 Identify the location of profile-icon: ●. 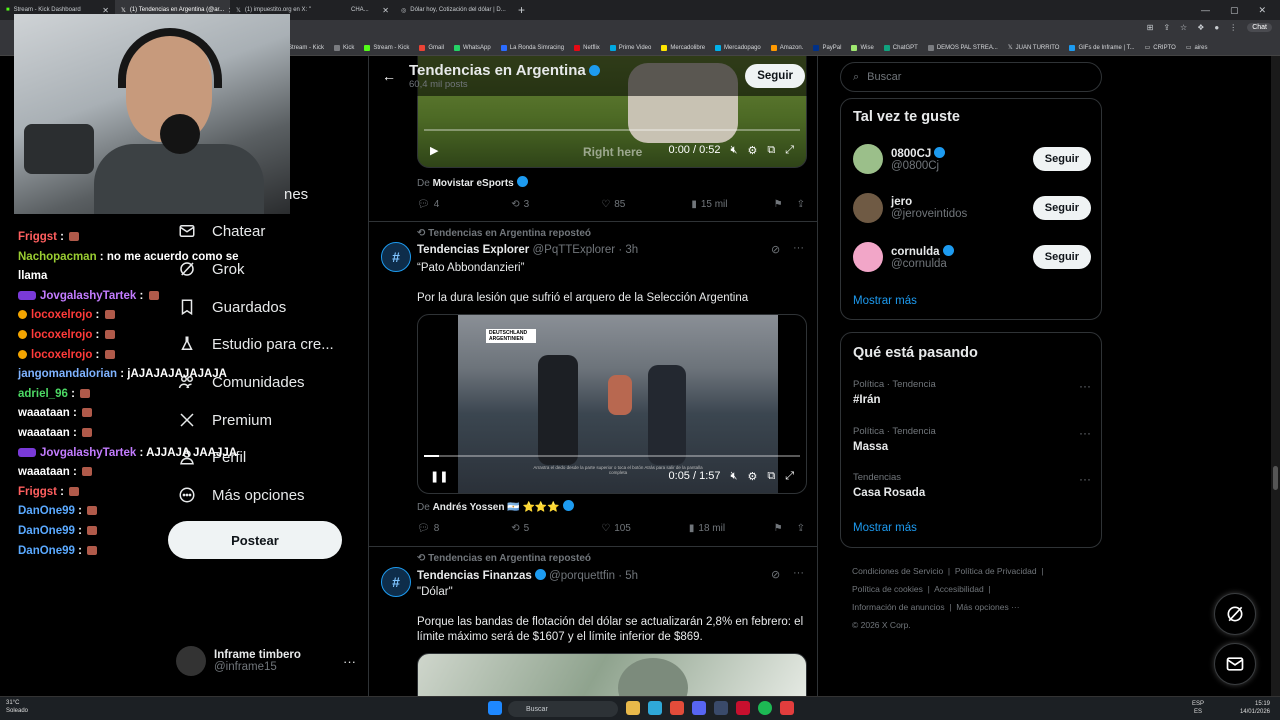
(1216, 27).